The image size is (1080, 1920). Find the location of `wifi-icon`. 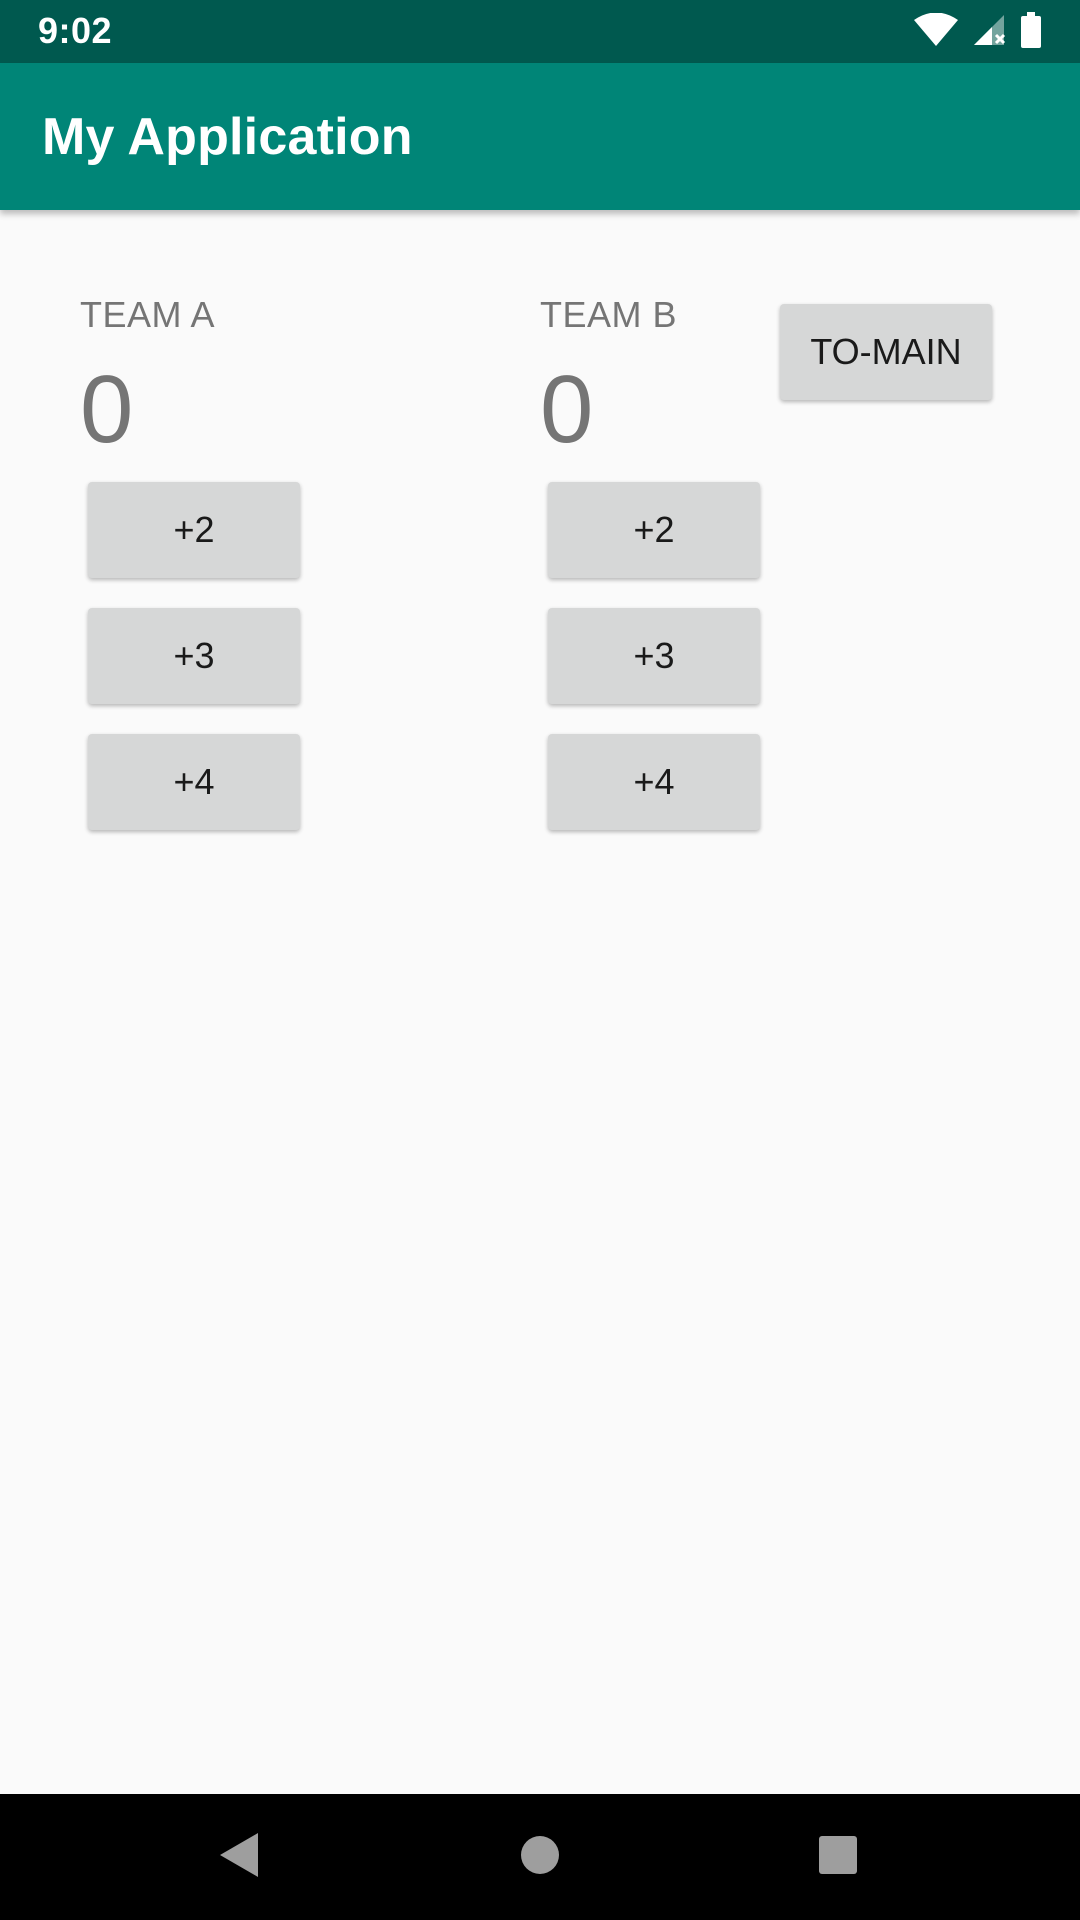

wifi-icon is located at coordinates (936, 32).